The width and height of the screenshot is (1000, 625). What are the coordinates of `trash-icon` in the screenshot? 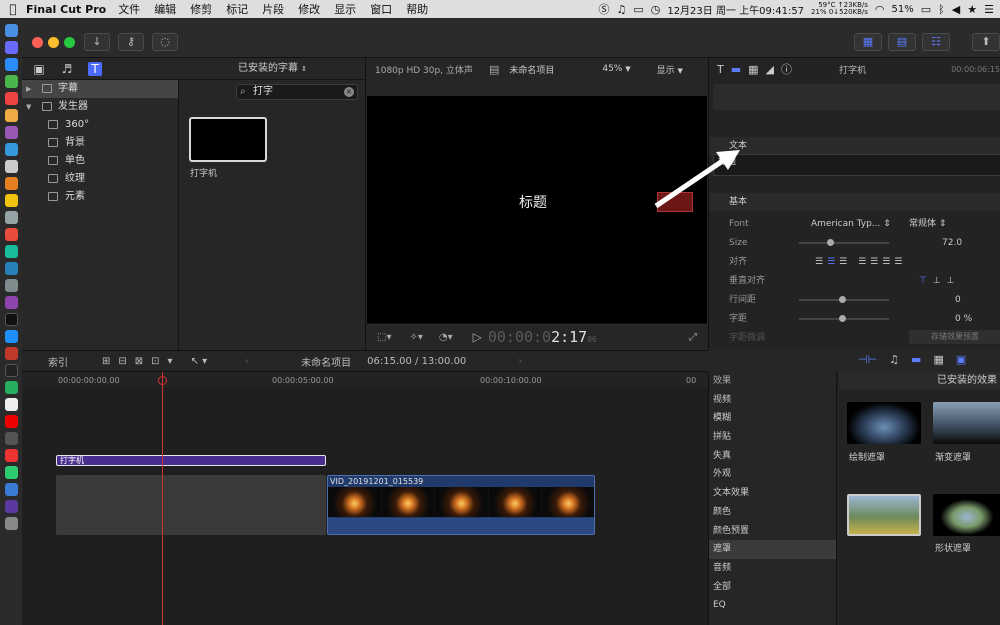 It's located at (11, 523).